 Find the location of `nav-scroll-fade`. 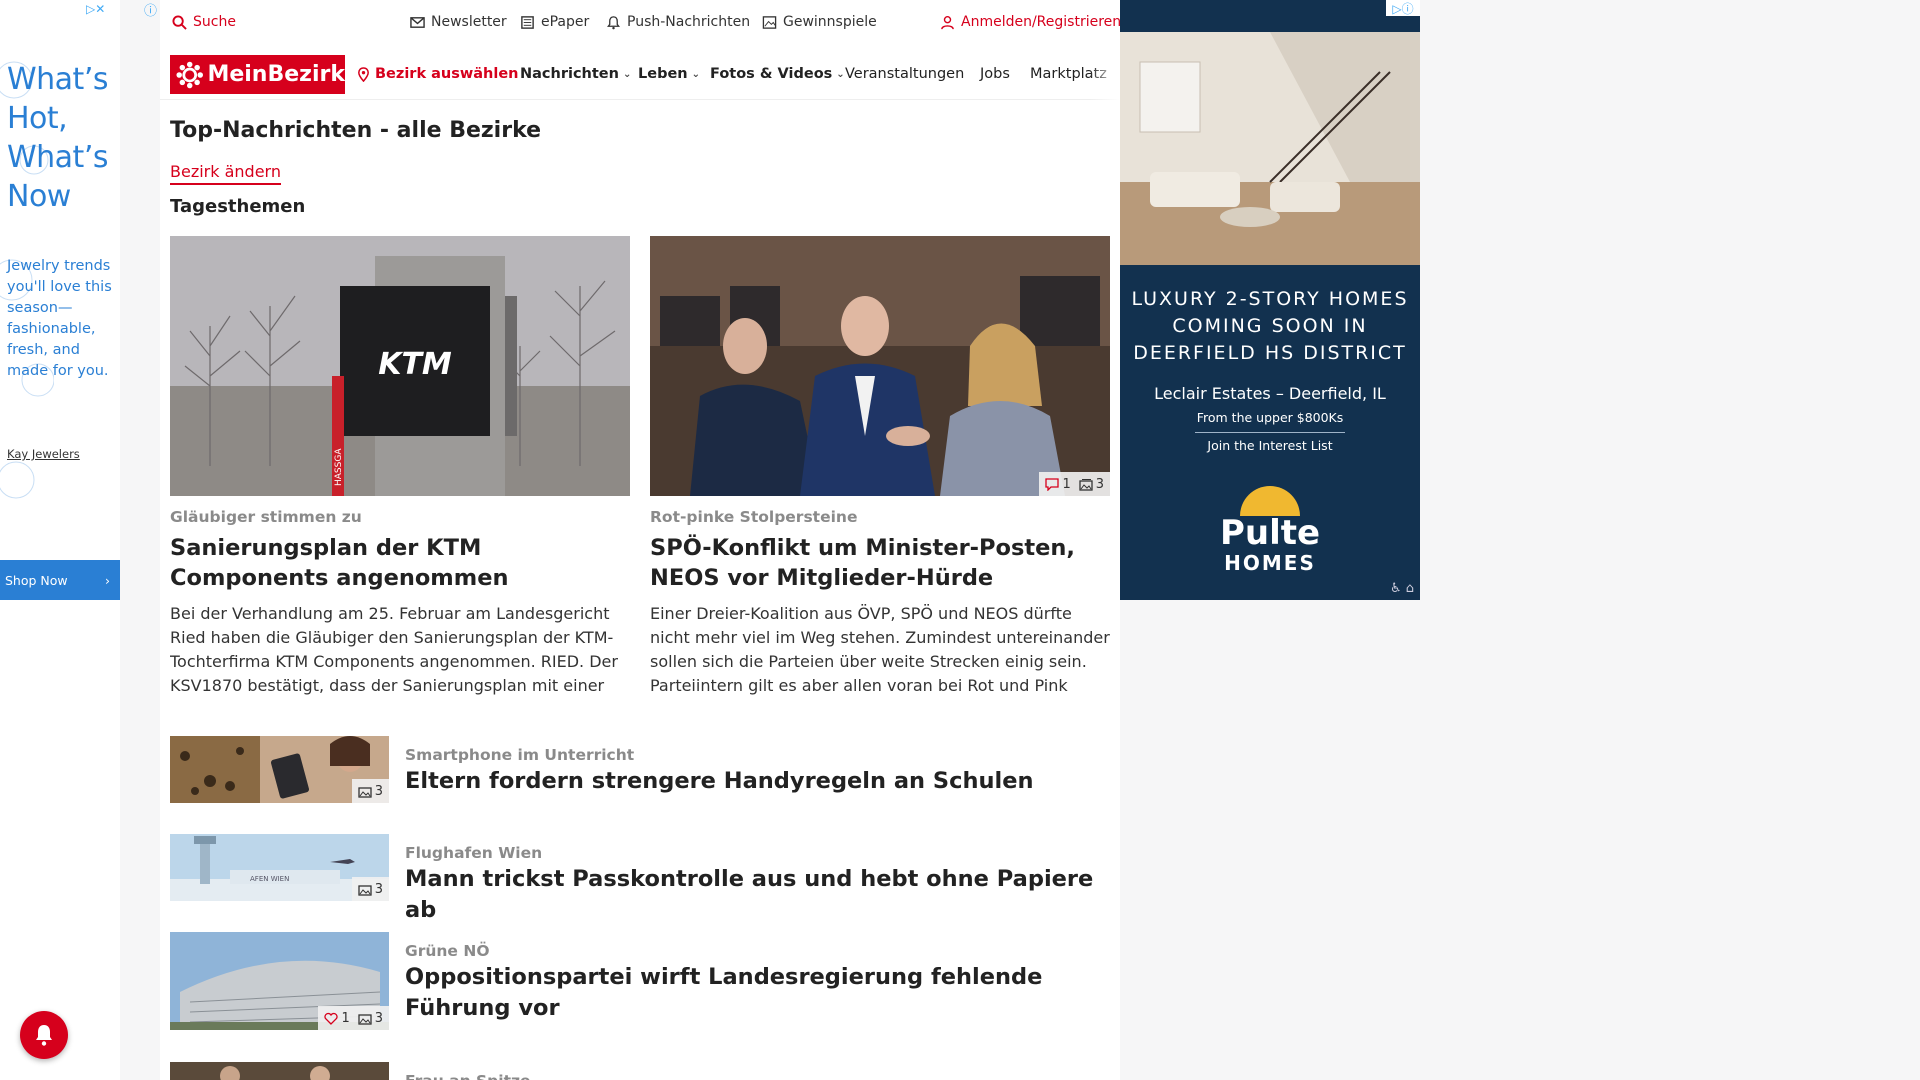

nav-scroll-fade is located at coordinates (1105, 75).